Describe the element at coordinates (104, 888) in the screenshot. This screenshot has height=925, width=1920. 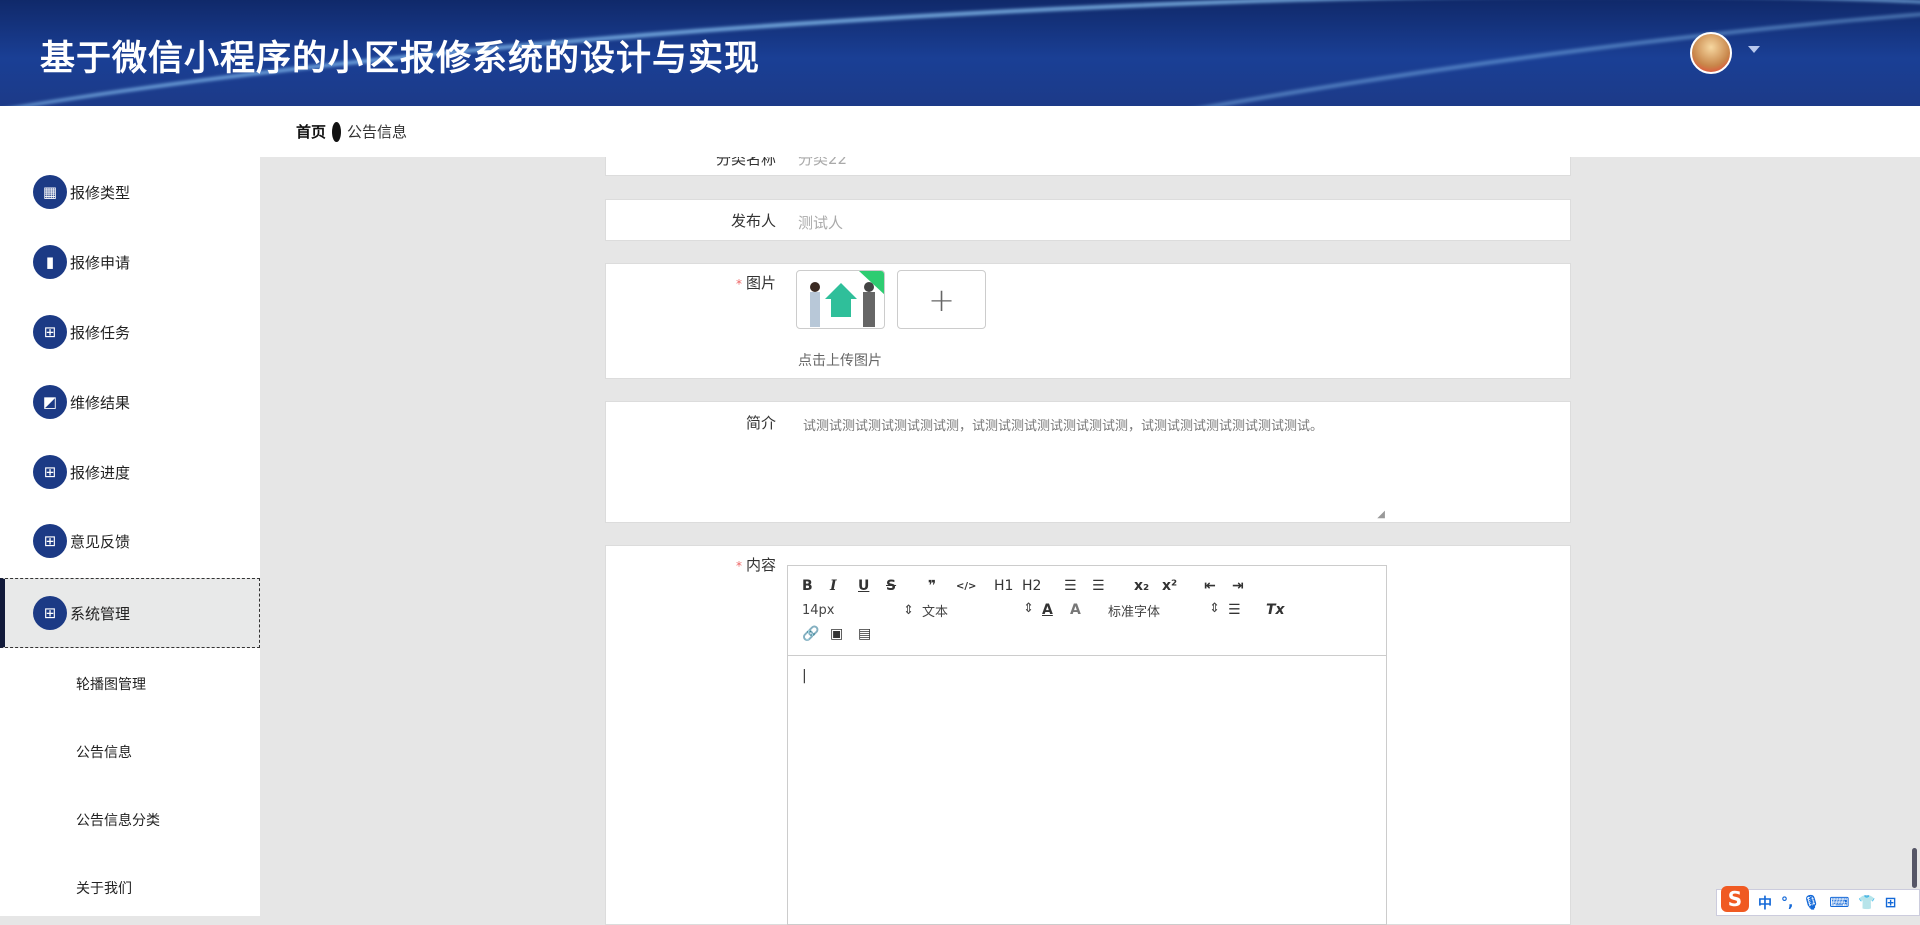
I see `sidebar-subitem-about: 关于我们` at that location.